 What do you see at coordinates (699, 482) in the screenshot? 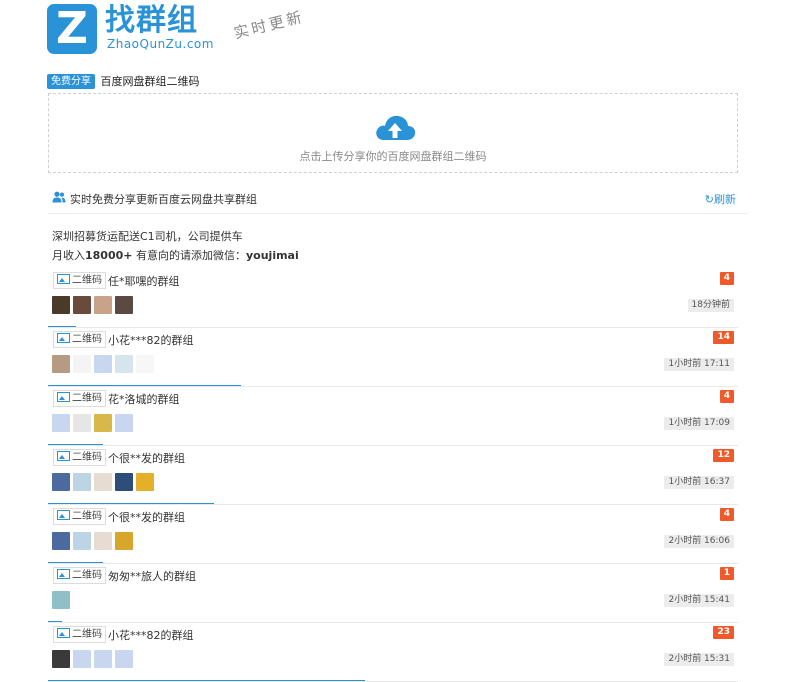
I see `timestamp-badge: 1小时前 16:37` at bounding box center [699, 482].